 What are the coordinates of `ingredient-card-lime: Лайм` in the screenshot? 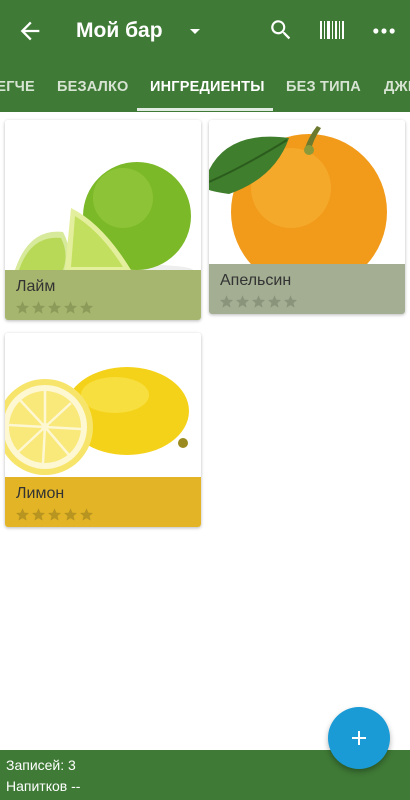 It's located at (103, 220).